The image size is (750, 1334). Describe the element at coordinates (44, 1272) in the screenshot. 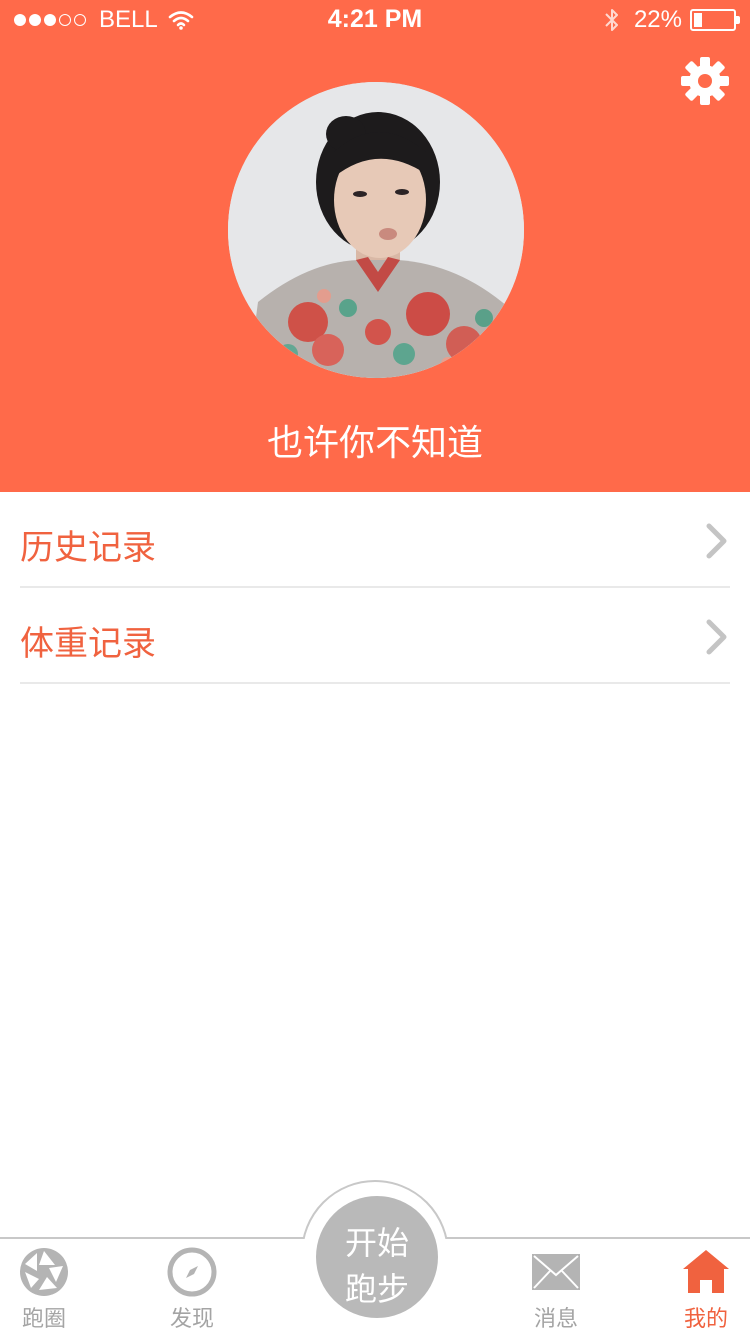

I see `aperture-icon` at that location.